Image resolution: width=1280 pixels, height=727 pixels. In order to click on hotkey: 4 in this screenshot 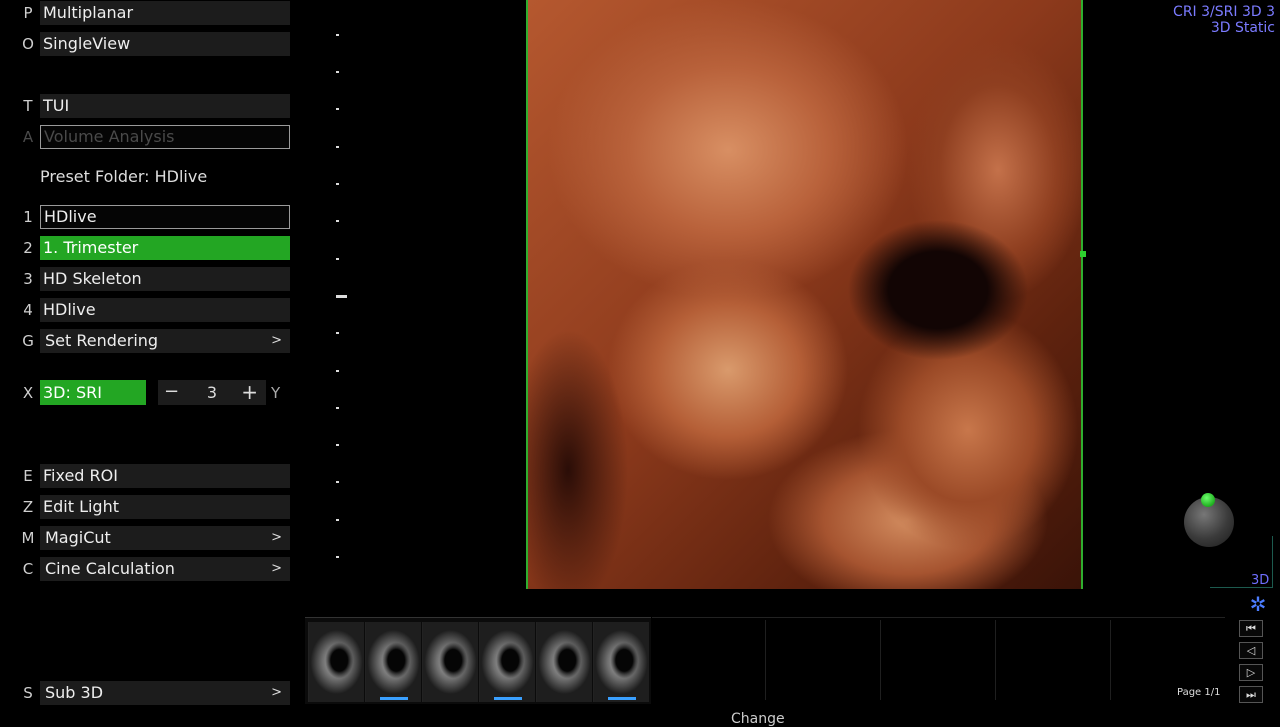, I will do `click(28, 310)`.